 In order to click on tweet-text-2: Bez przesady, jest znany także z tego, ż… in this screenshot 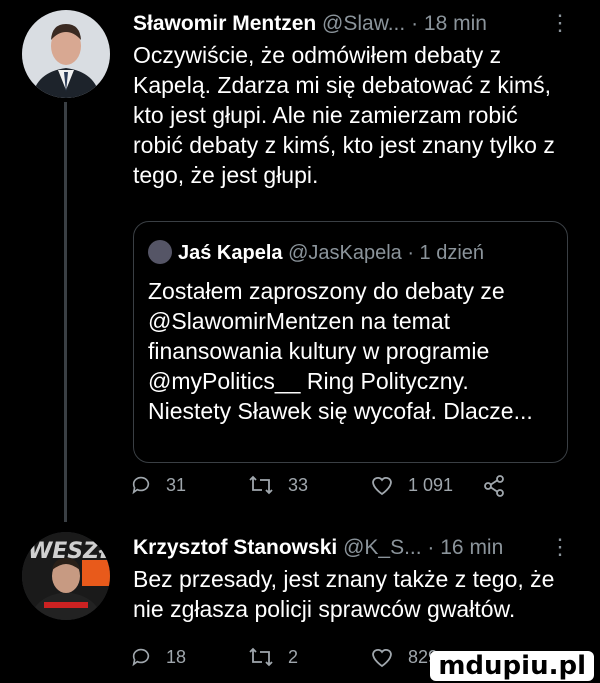, I will do `click(344, 594)`.